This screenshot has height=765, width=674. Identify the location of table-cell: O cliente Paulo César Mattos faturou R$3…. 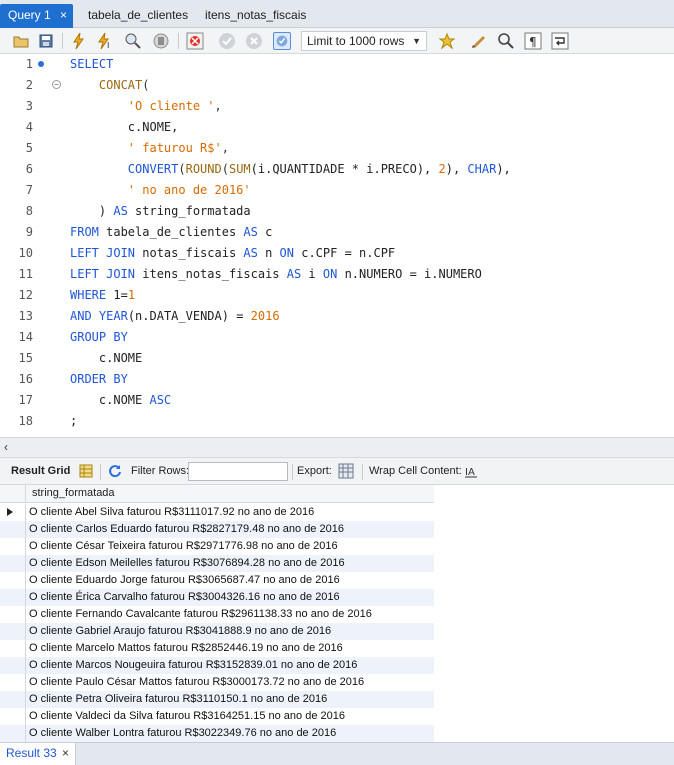
(196, 682).